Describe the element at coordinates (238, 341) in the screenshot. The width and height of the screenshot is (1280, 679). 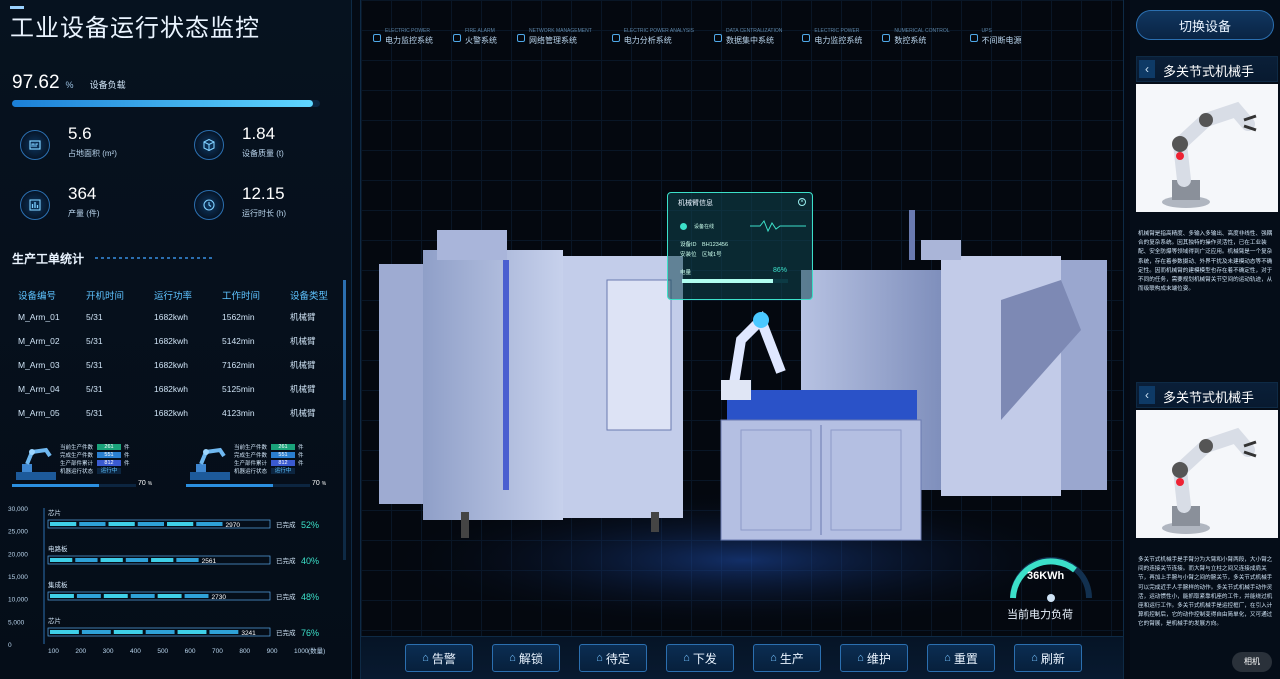
I see `cell: 5142min` at that location.